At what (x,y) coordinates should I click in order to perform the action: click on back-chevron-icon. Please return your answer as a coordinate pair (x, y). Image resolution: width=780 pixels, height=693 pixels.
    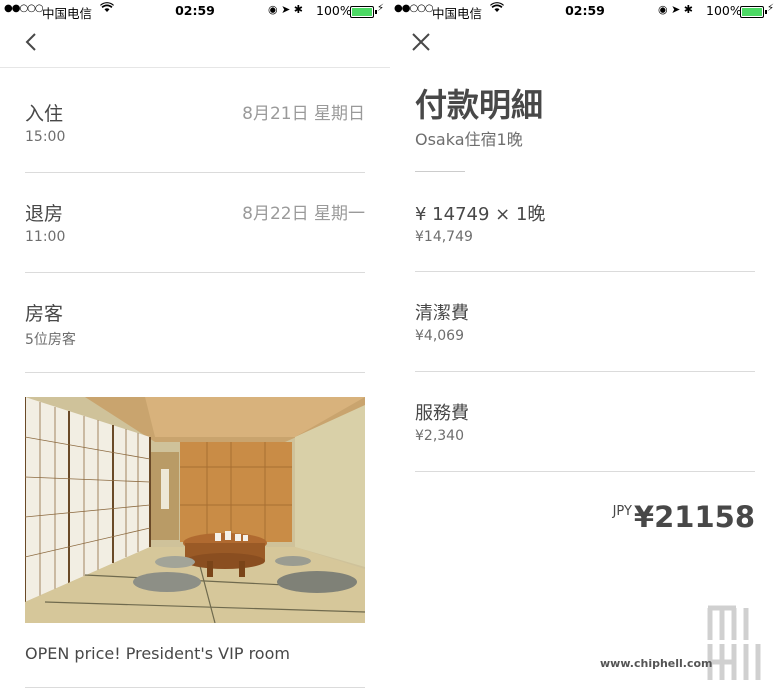
    Looking at the image, I should click on (31, 44).